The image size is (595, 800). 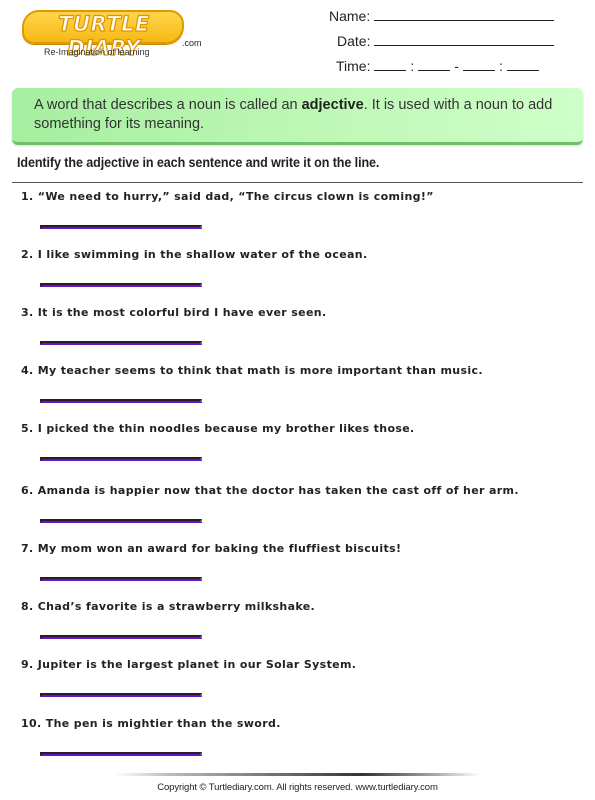 I want to click on date-field-row: Date:, so click(x=446, y=41).